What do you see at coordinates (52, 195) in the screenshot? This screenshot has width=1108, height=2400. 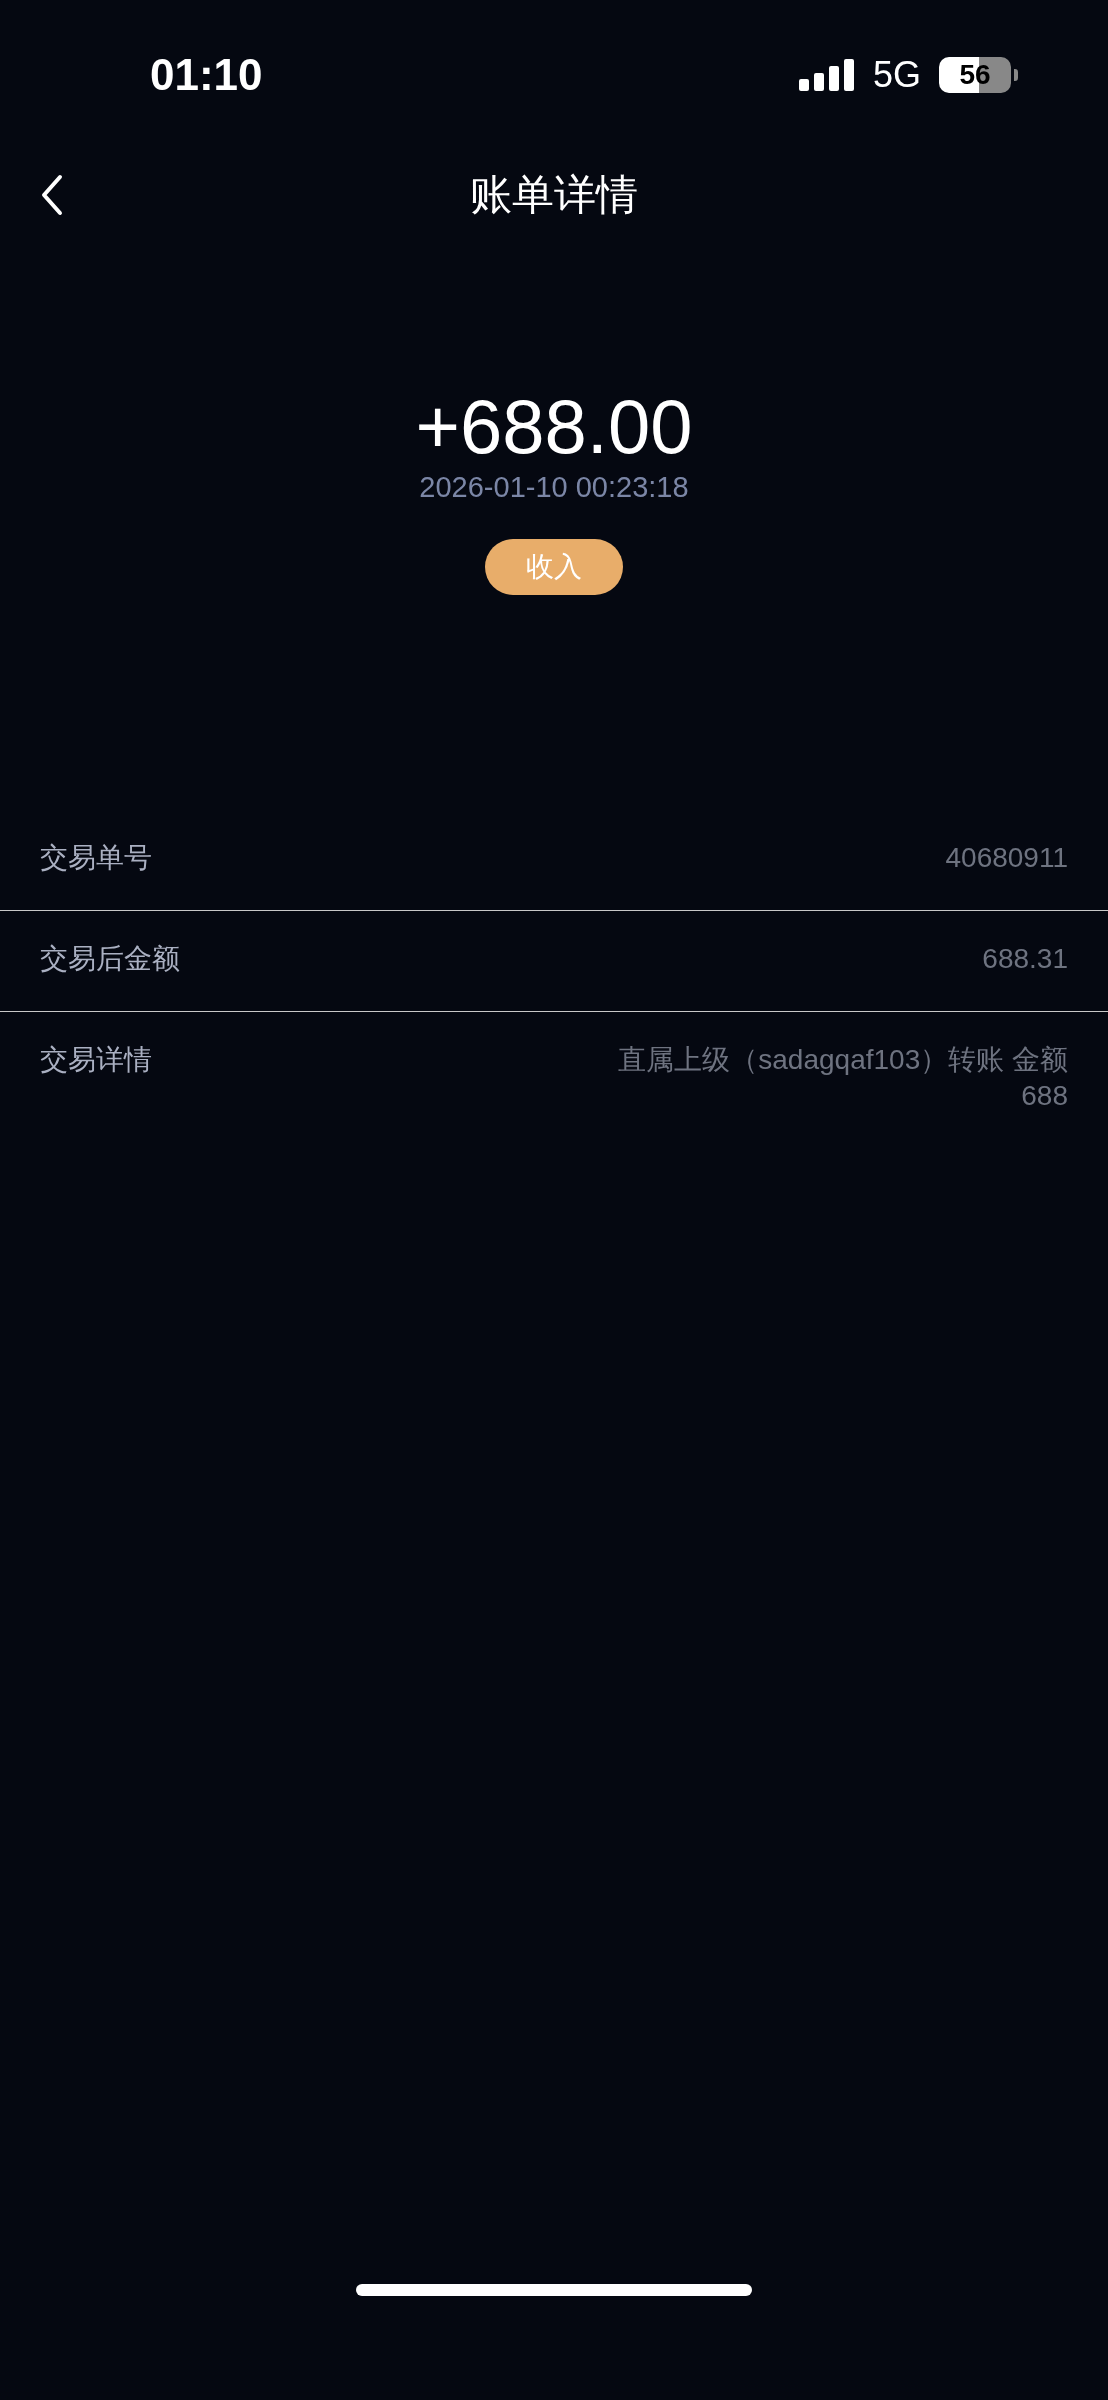 I see `back-button` at bounding box center [52, 195].